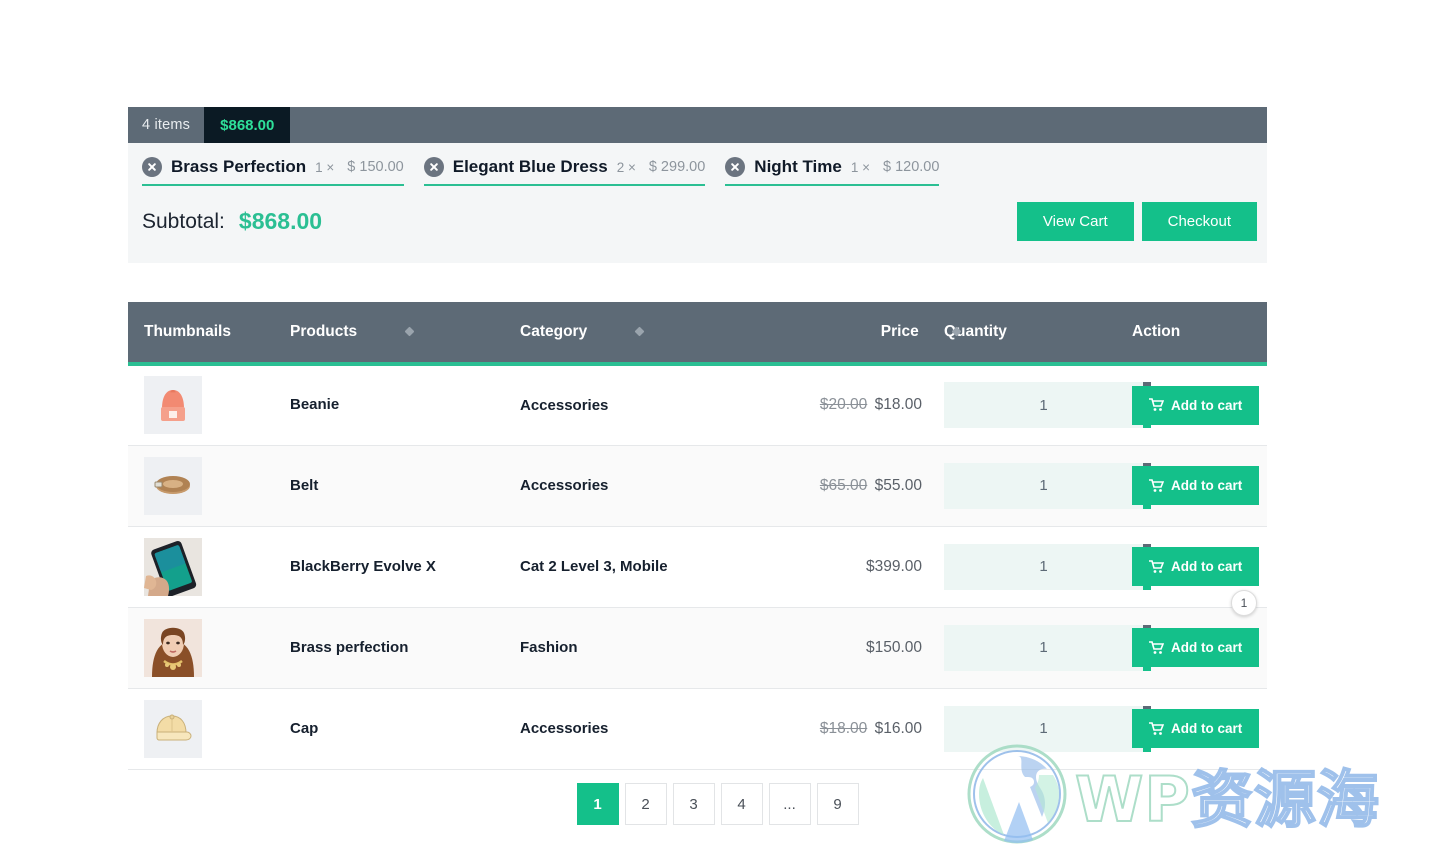 This screenshot has width=1435, height=851. Describe the element at coordinates (843, 728) in the screenshot. I see `price-original: $18.00` at that location.